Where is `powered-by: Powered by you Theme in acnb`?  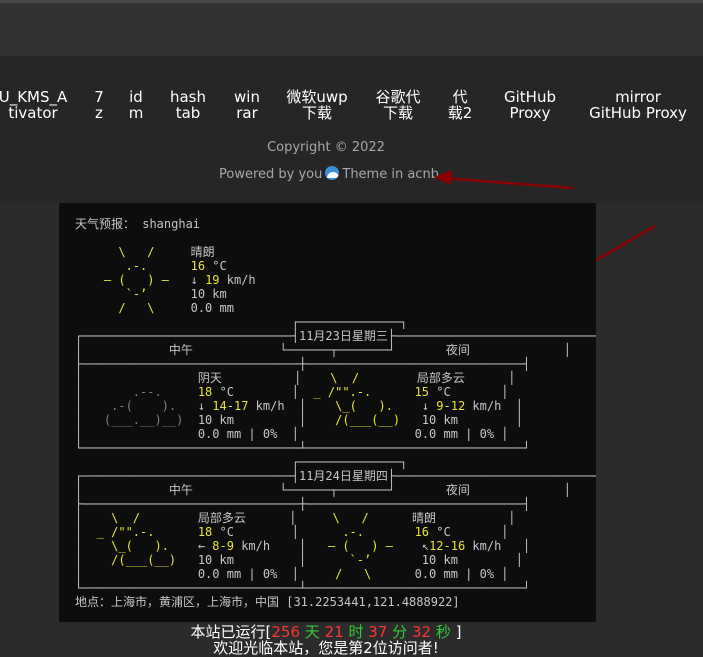 powered-by: Powered by you Theme in acnb is located at coordinates (329, 174).